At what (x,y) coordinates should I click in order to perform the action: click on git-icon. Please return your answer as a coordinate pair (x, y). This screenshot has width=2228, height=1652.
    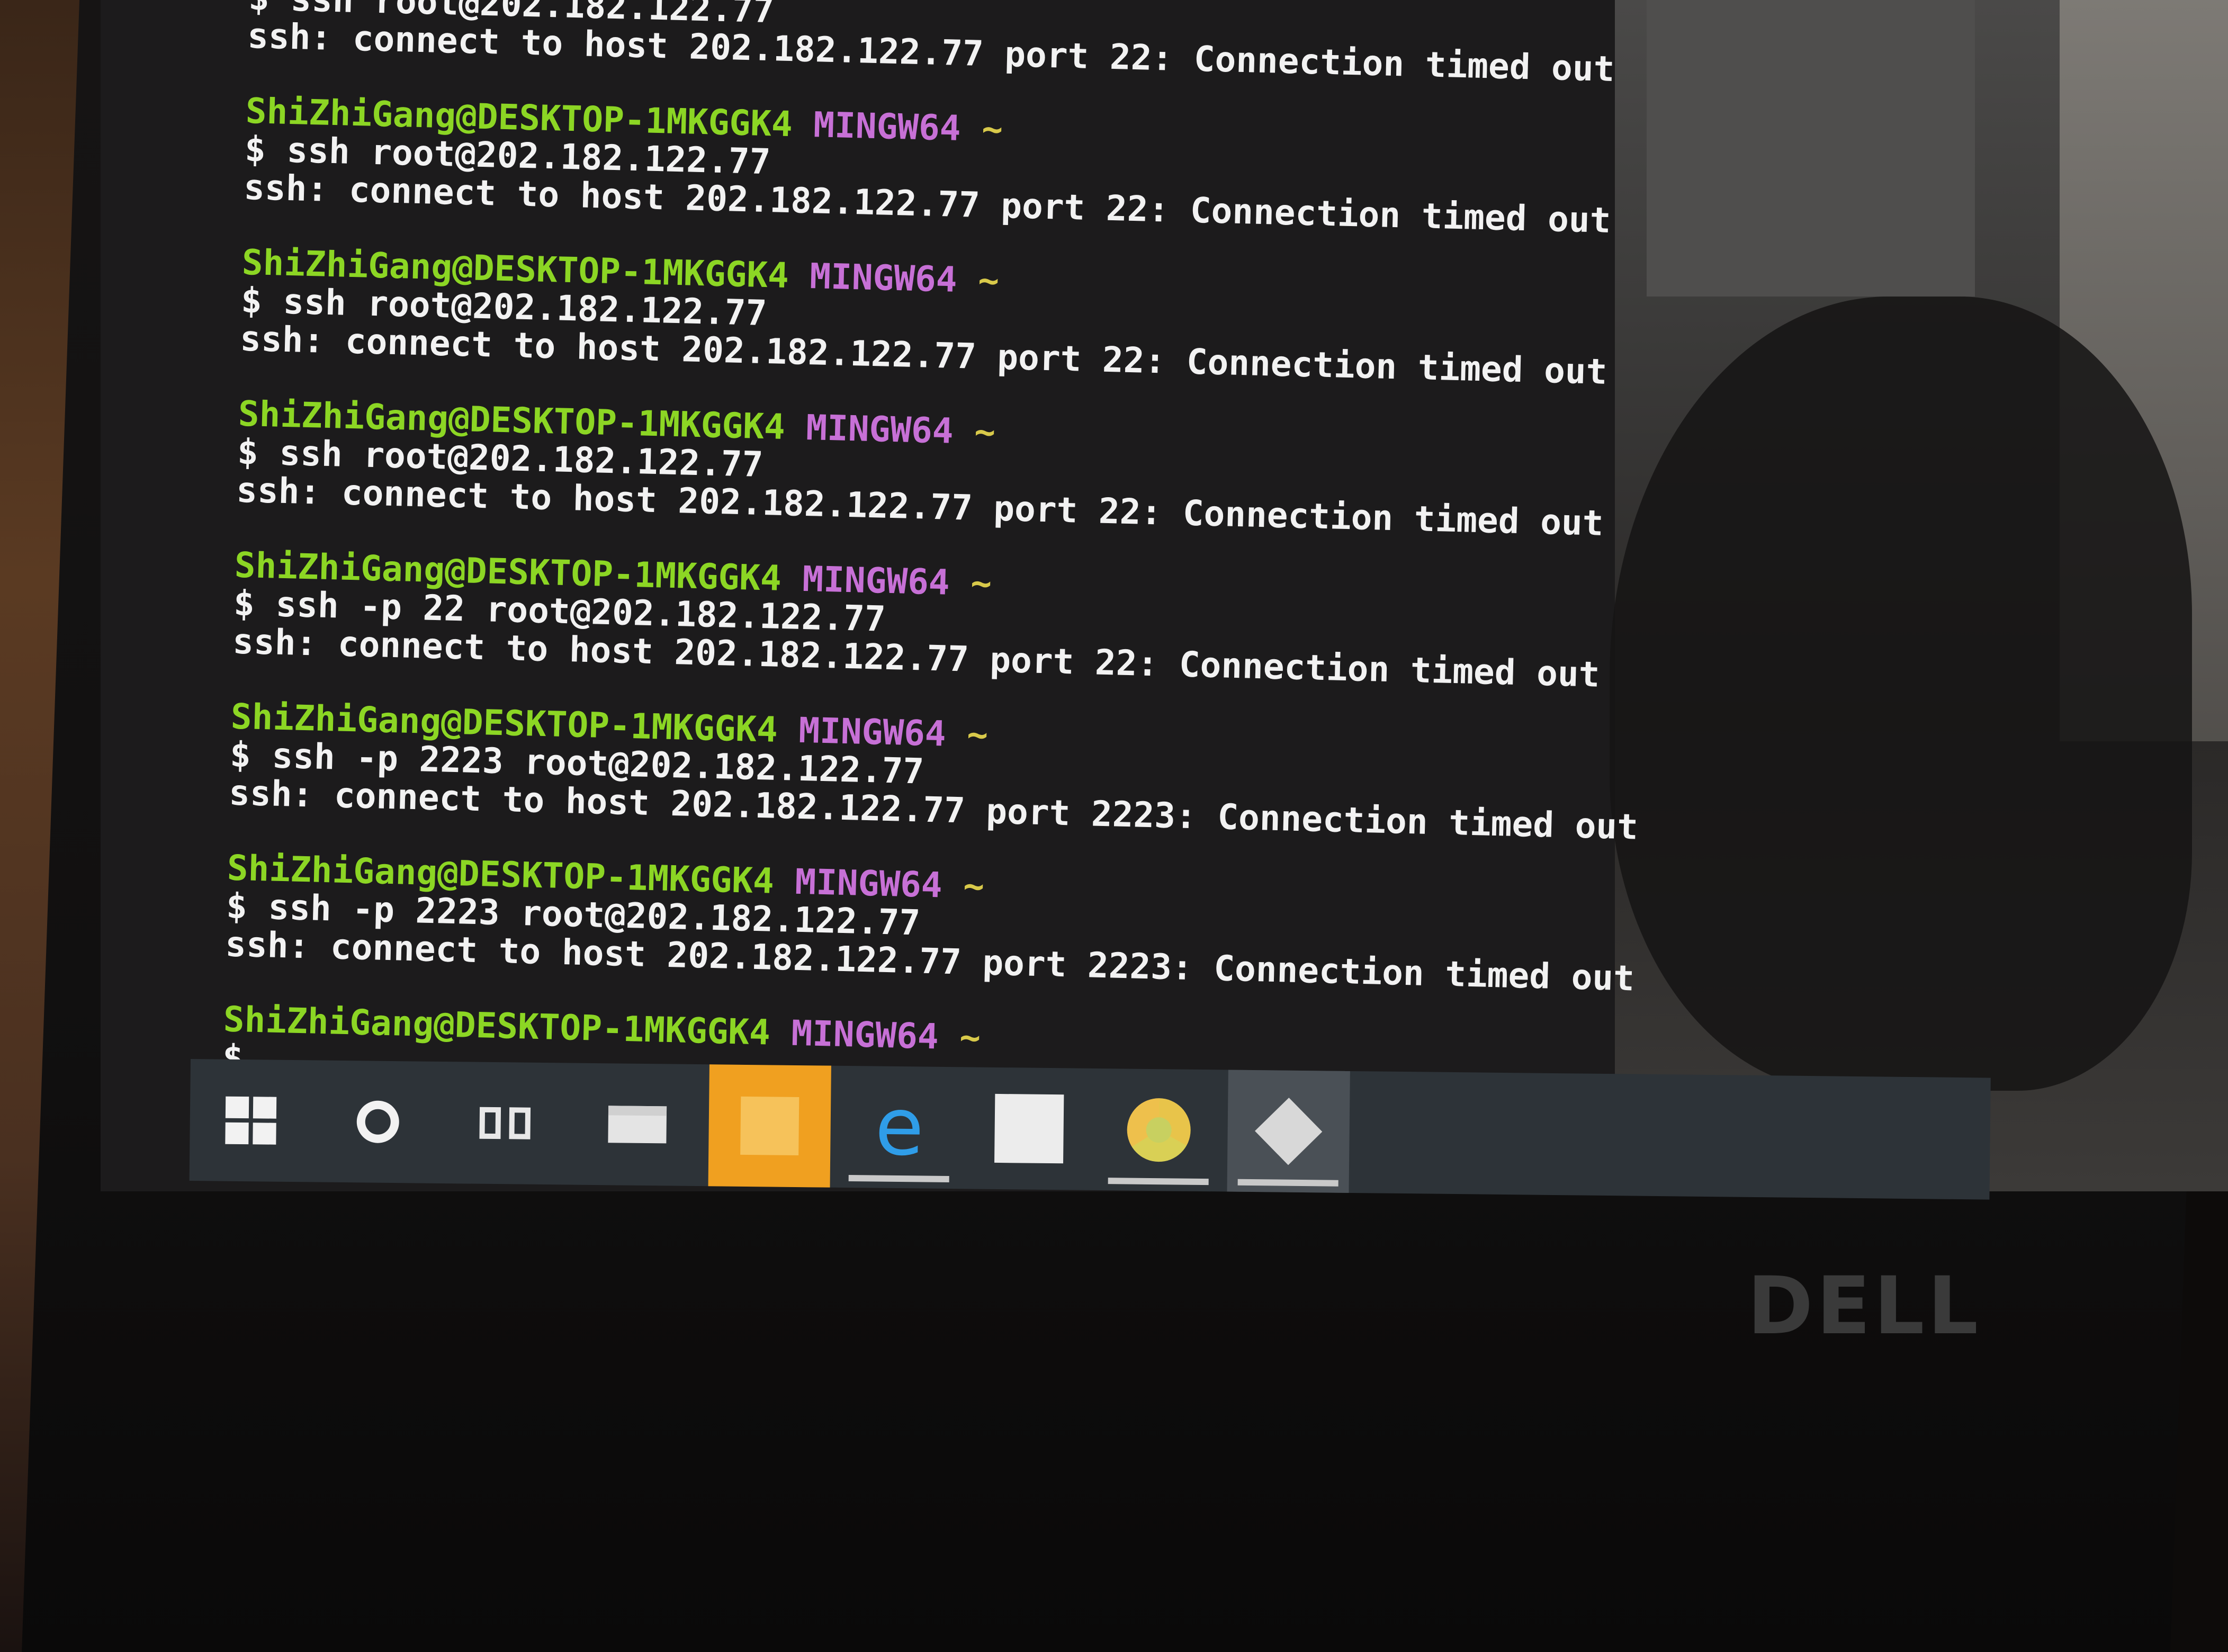
    Looking at the image, I should click on (1289, 1131).